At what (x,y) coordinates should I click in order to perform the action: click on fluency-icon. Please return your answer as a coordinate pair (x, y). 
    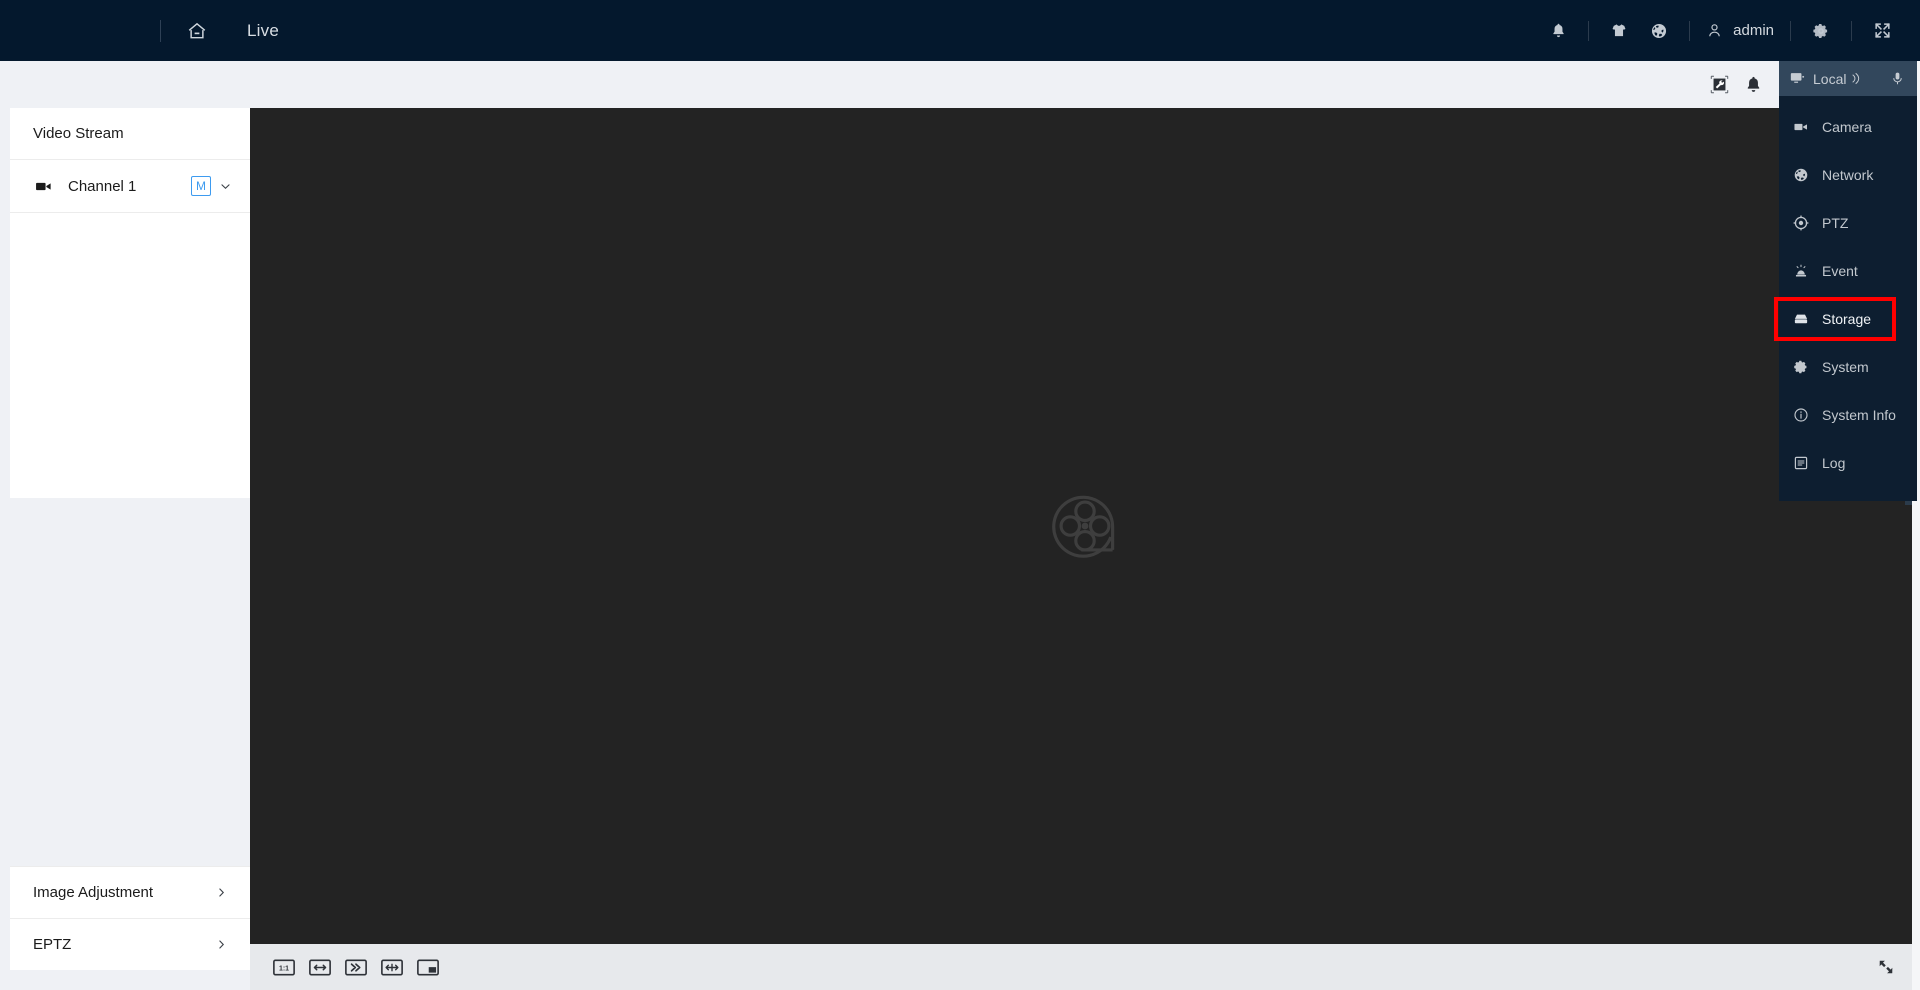
    Looking at the image, I should click on (356, 967).